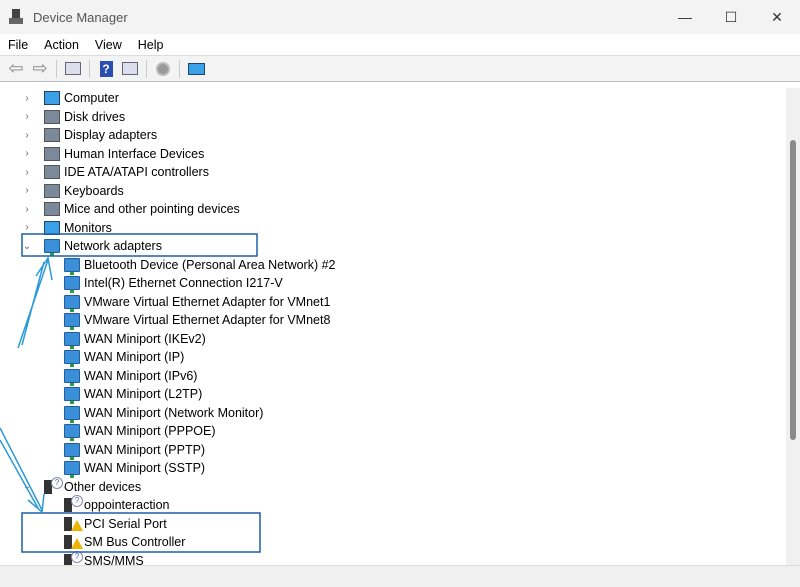 This screenshot has width=800, height=587. Describe the element at coordinates (52, 209) in the screenshot. I see `mouse-icon` at that location.